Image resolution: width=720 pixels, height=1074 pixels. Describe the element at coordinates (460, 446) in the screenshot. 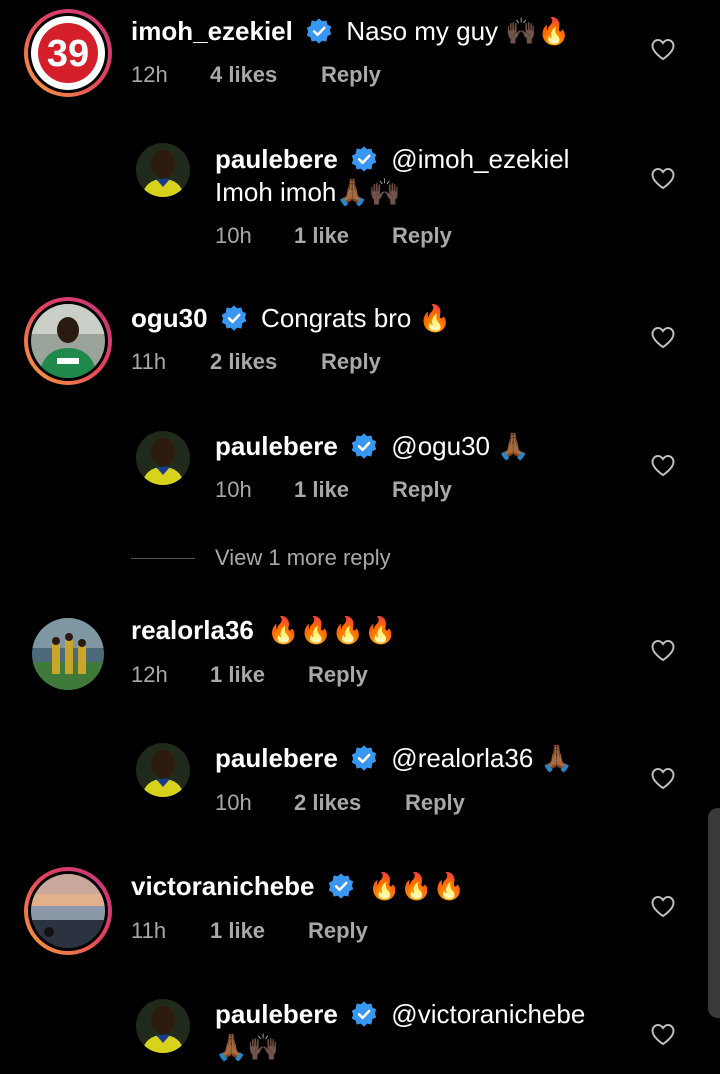

I see `comment-text: @ogu30 🙏🏾` at that location.